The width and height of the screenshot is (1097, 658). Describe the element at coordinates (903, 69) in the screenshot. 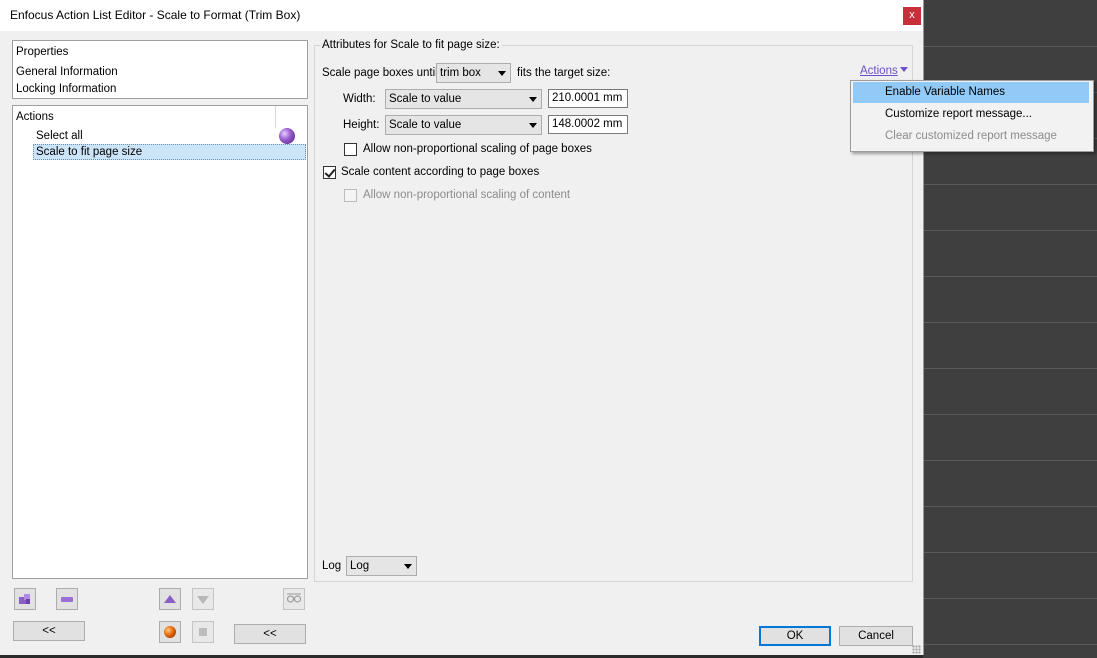

I see `caret-down-icon` at that location.